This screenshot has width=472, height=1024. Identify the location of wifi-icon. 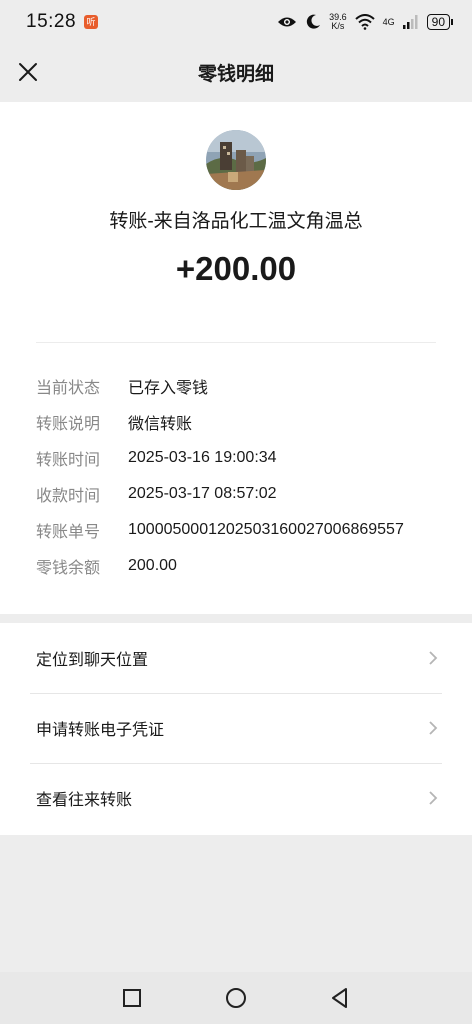
(364, 22).